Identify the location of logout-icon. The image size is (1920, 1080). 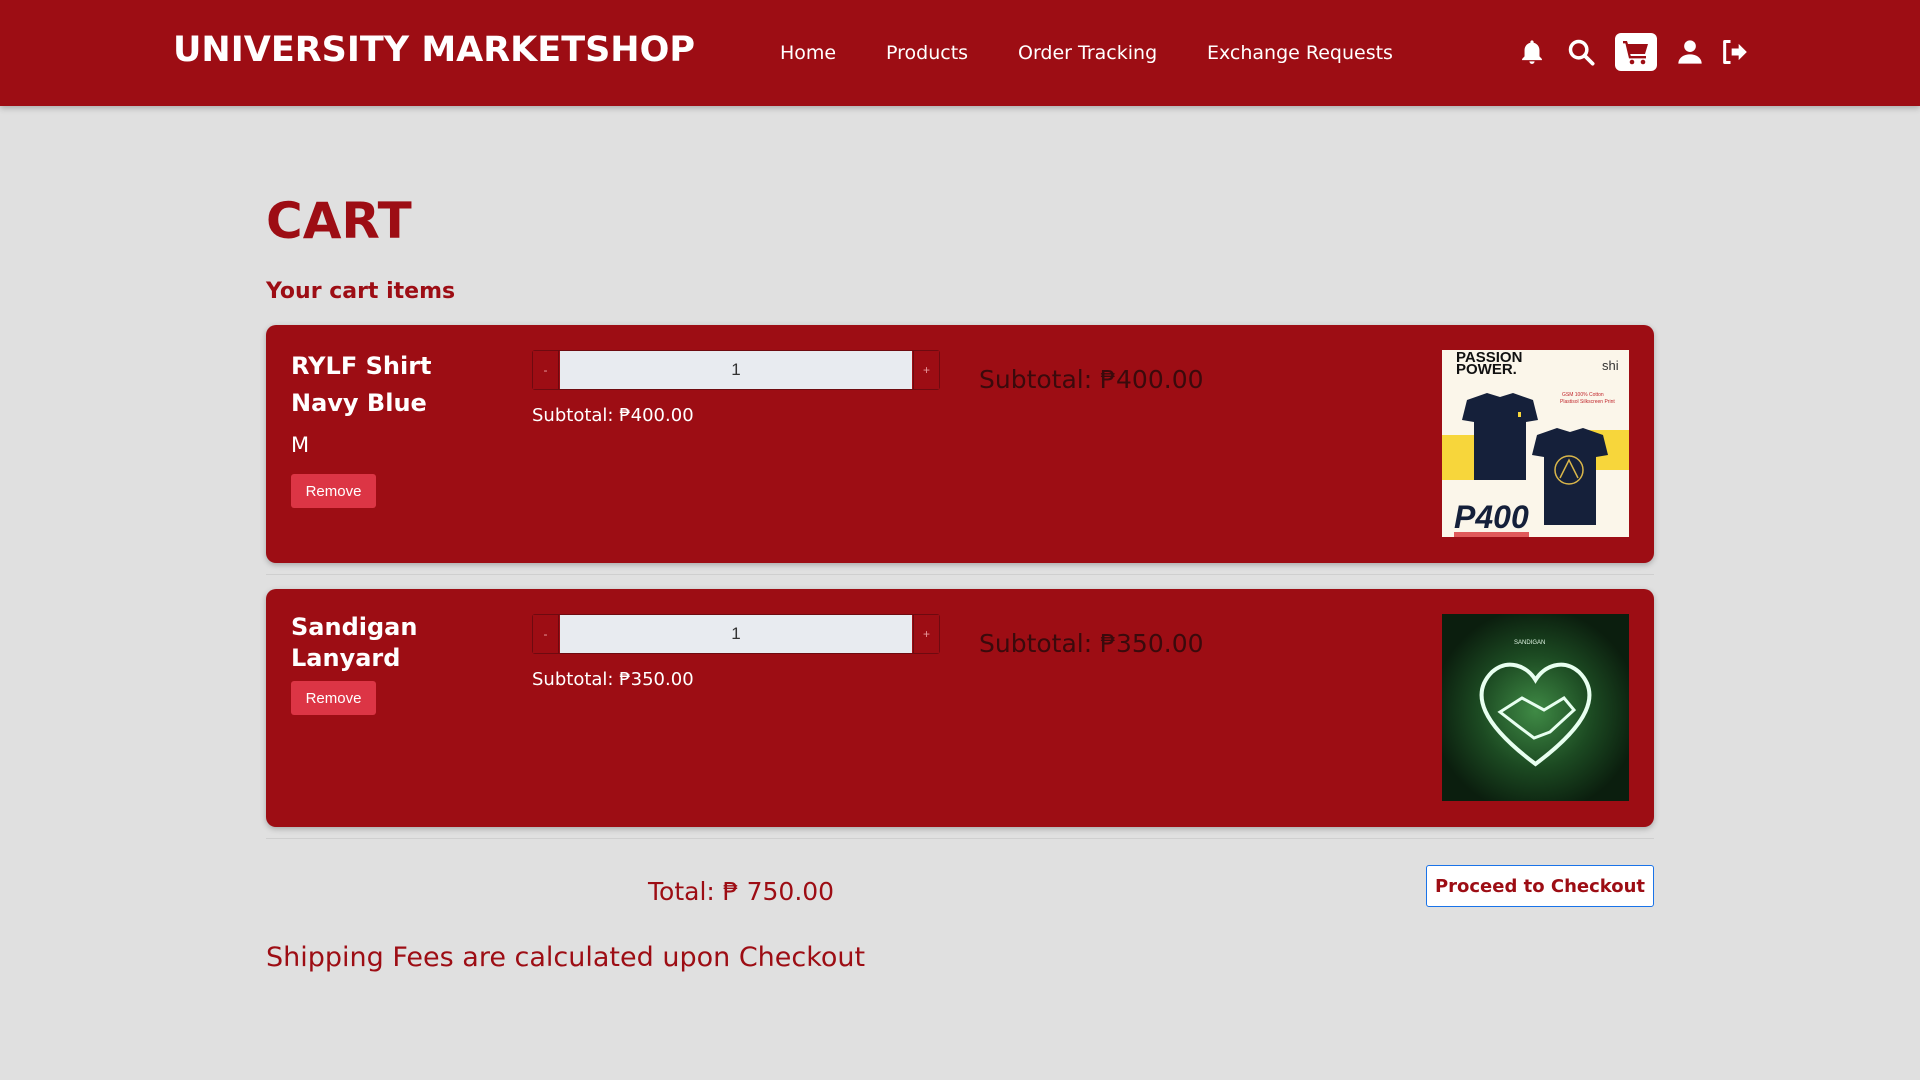
(1734, 52).